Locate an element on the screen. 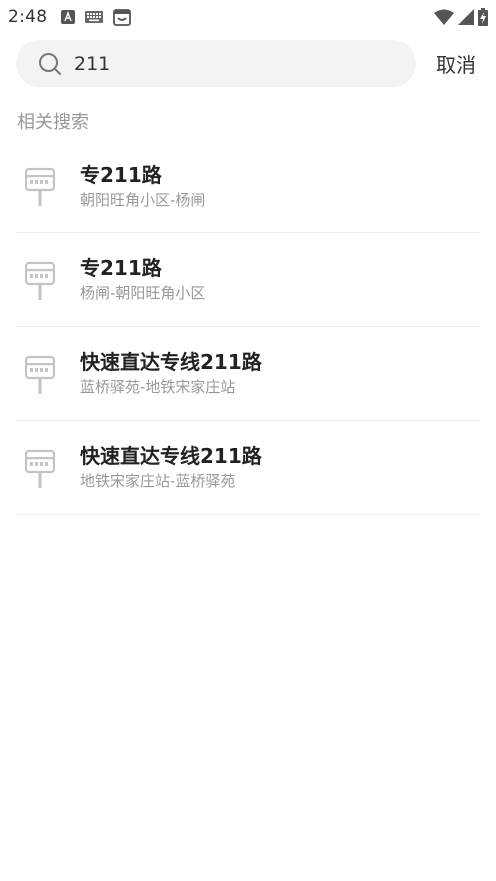 The height and width of the screenshot is (881, 496). result-text: 专211路 朝阳旺角小区-杨闸 is located at coordinates (142, 186).